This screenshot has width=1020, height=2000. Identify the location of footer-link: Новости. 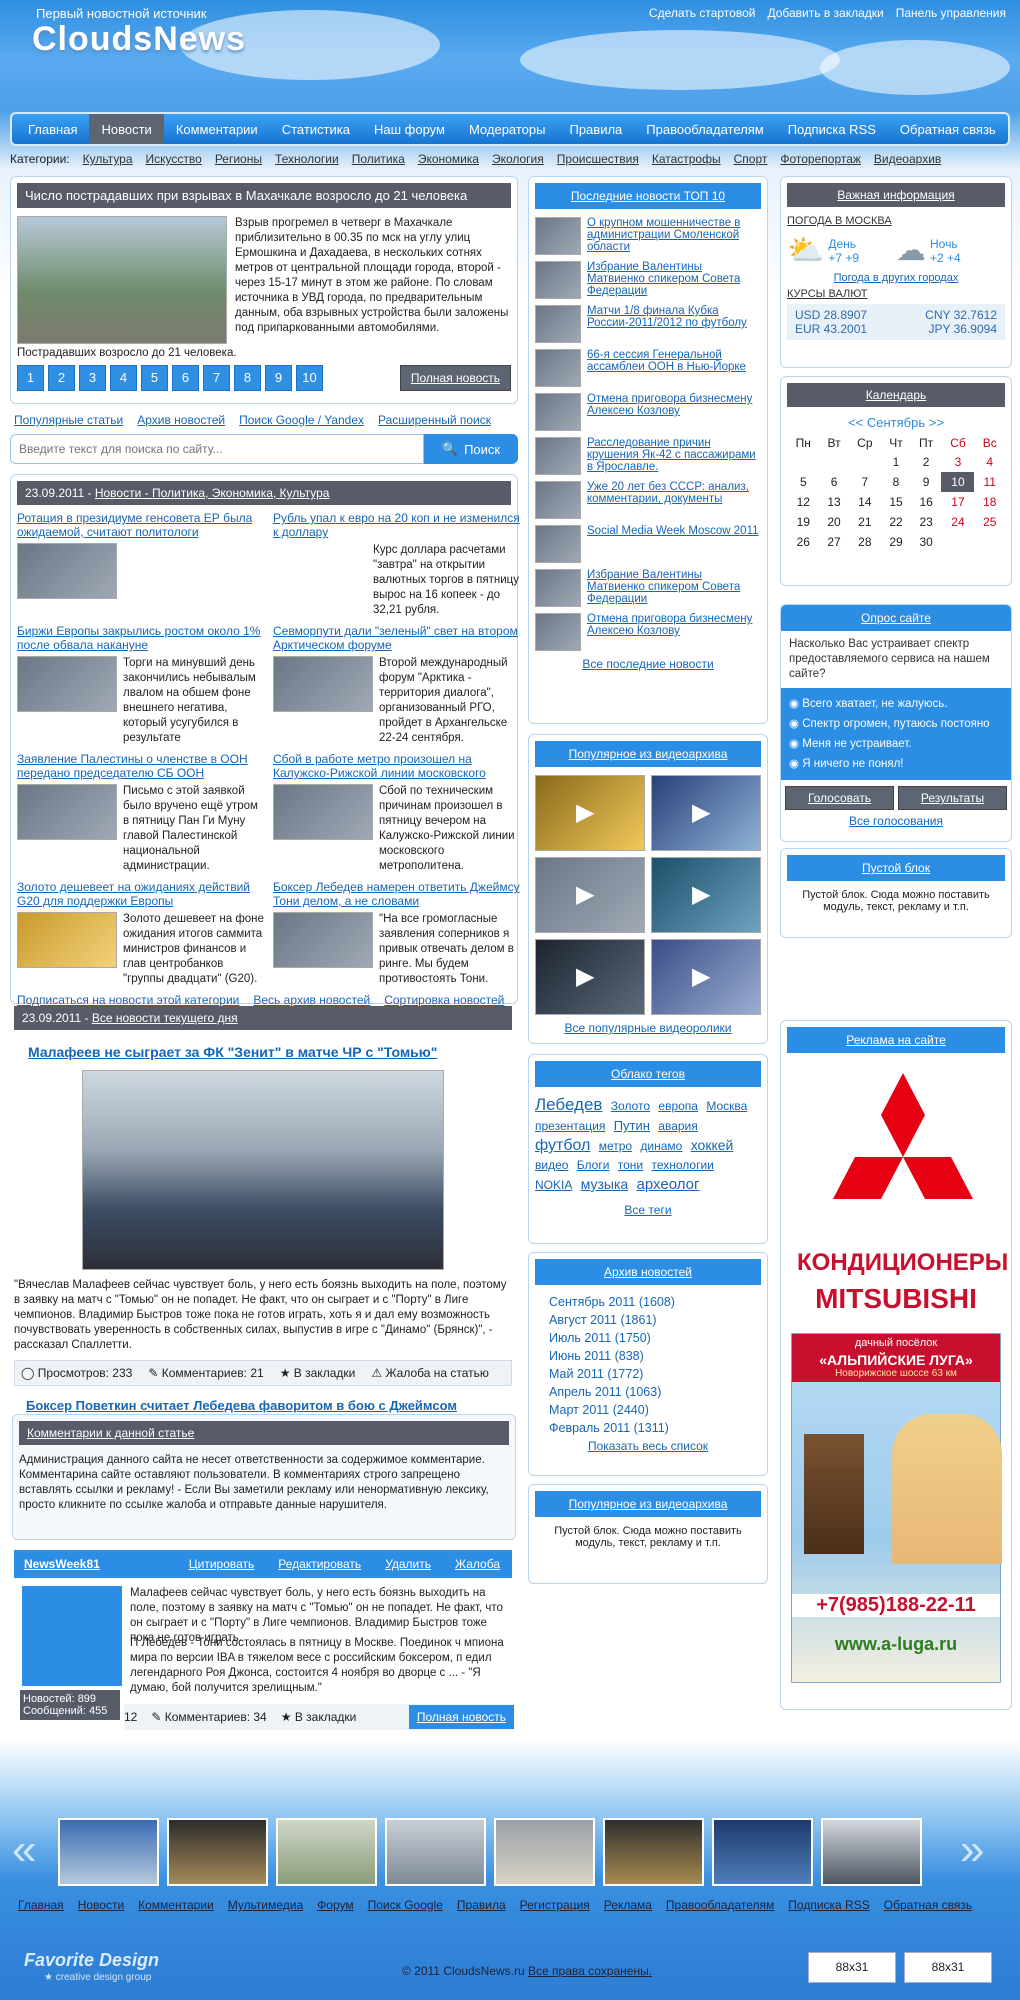
(101, 1905).